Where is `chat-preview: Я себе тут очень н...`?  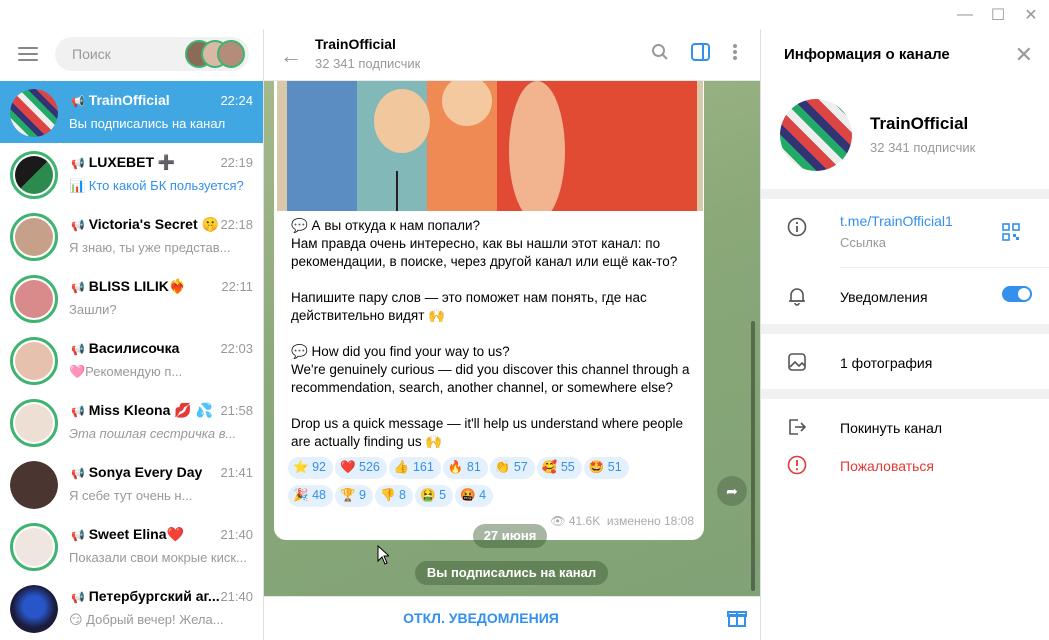
chat-preview: Я себе тут очень н... is located at coordinates (131, 495).